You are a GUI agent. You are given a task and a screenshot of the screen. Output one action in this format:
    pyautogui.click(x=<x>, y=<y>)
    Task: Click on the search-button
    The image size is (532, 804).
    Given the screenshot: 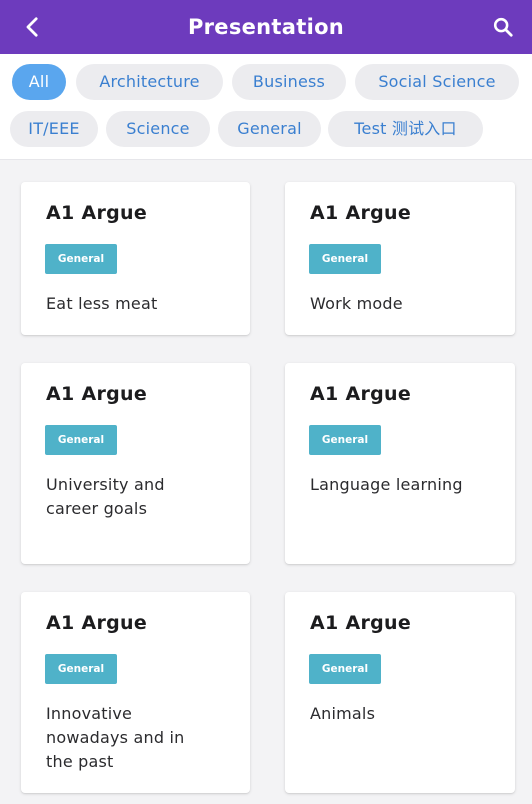 What is the action you would take?
    pyautogui.click(x=503, y=27)
    